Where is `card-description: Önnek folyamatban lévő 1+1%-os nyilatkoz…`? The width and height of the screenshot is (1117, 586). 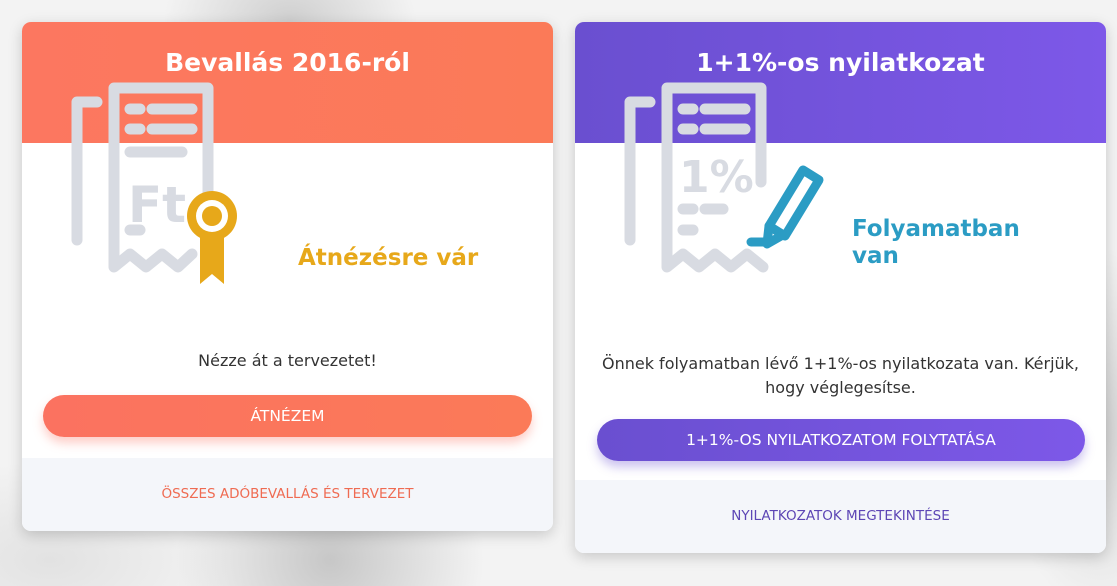 card-description: Önnek folyamatban lévő 1+1%-os nyilatkoz… is located at coordinates (840, 375).